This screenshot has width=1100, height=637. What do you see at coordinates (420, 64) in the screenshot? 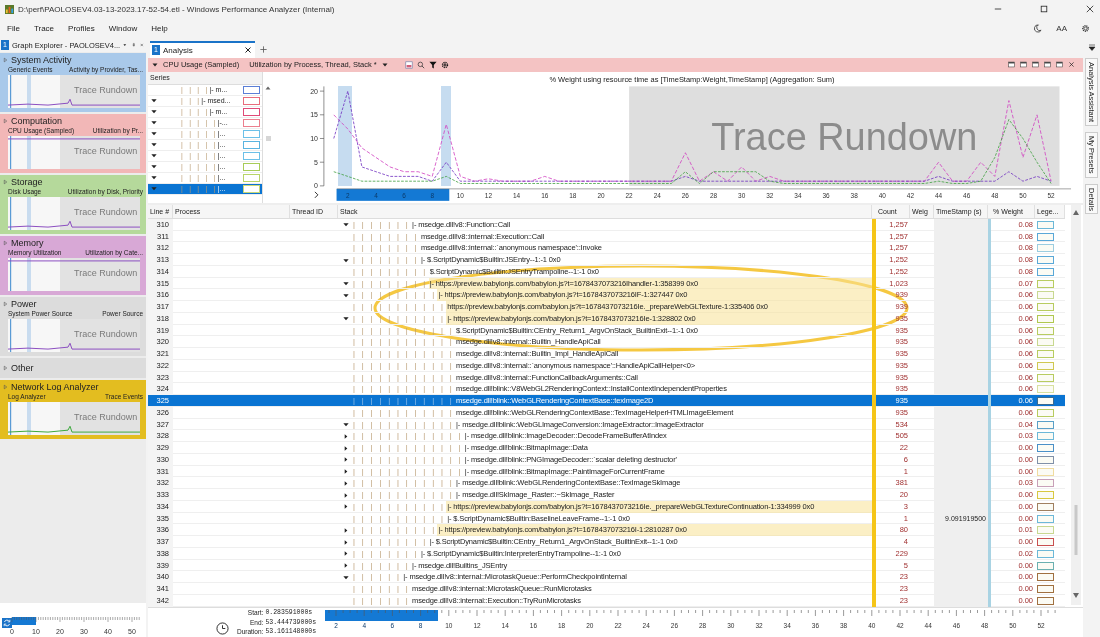
I see `search-icon` at bounding box center [420, 64].